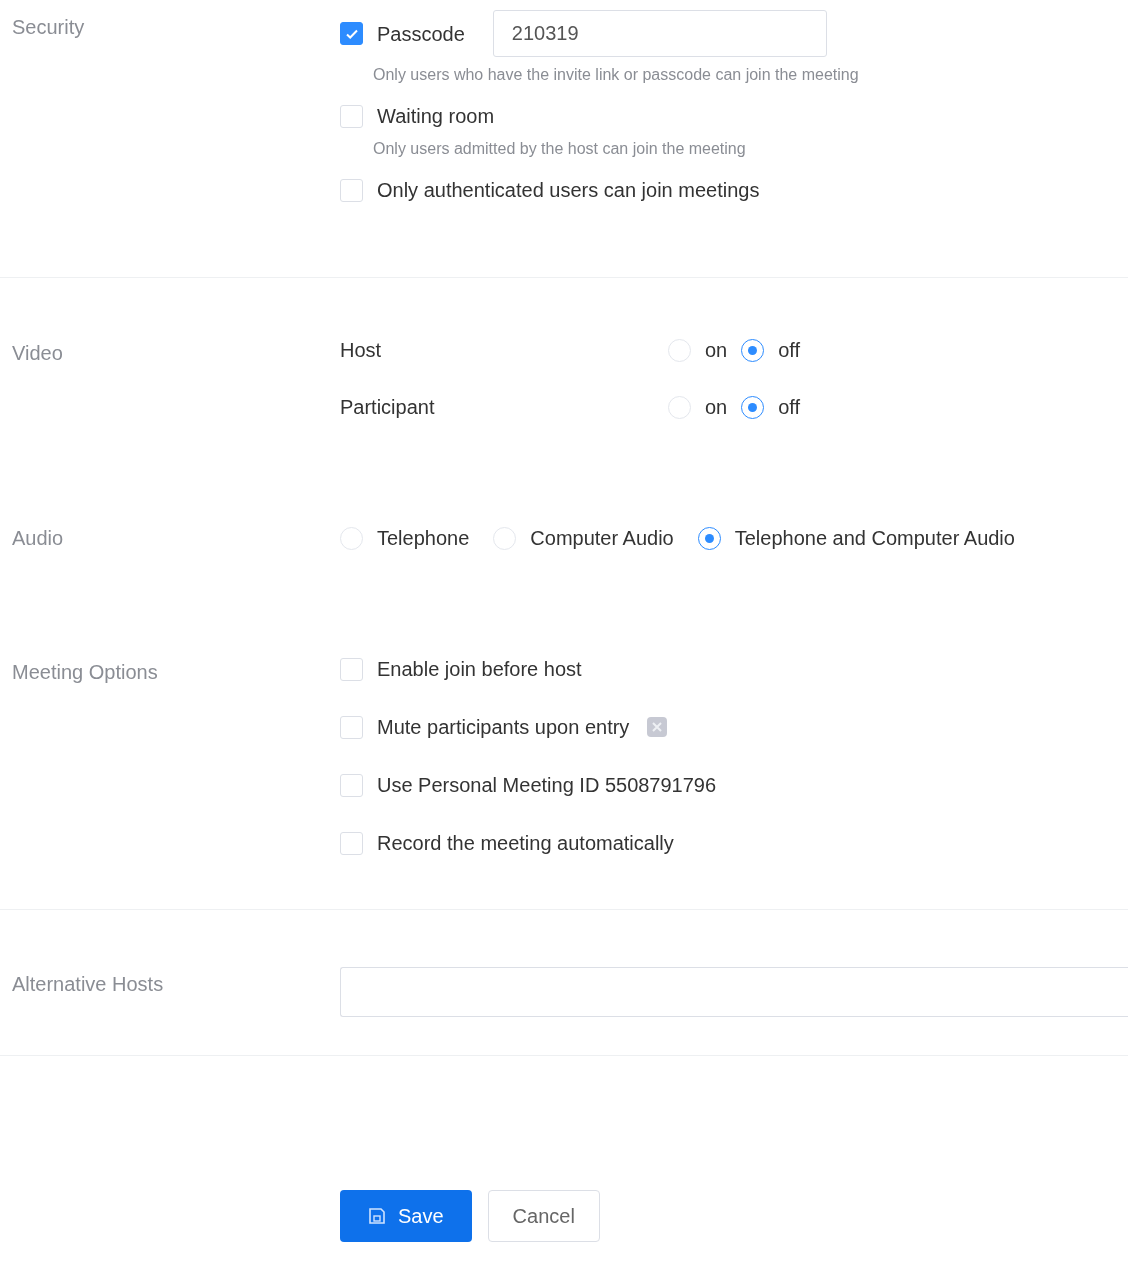 Image resolution: width=1128 pixels, height=1270 pixels. Describe the element at coordinates (616, 75) in the screenshot. I see `option-hint: Only users who have the invite link or passcode can join the meeting` at that location.